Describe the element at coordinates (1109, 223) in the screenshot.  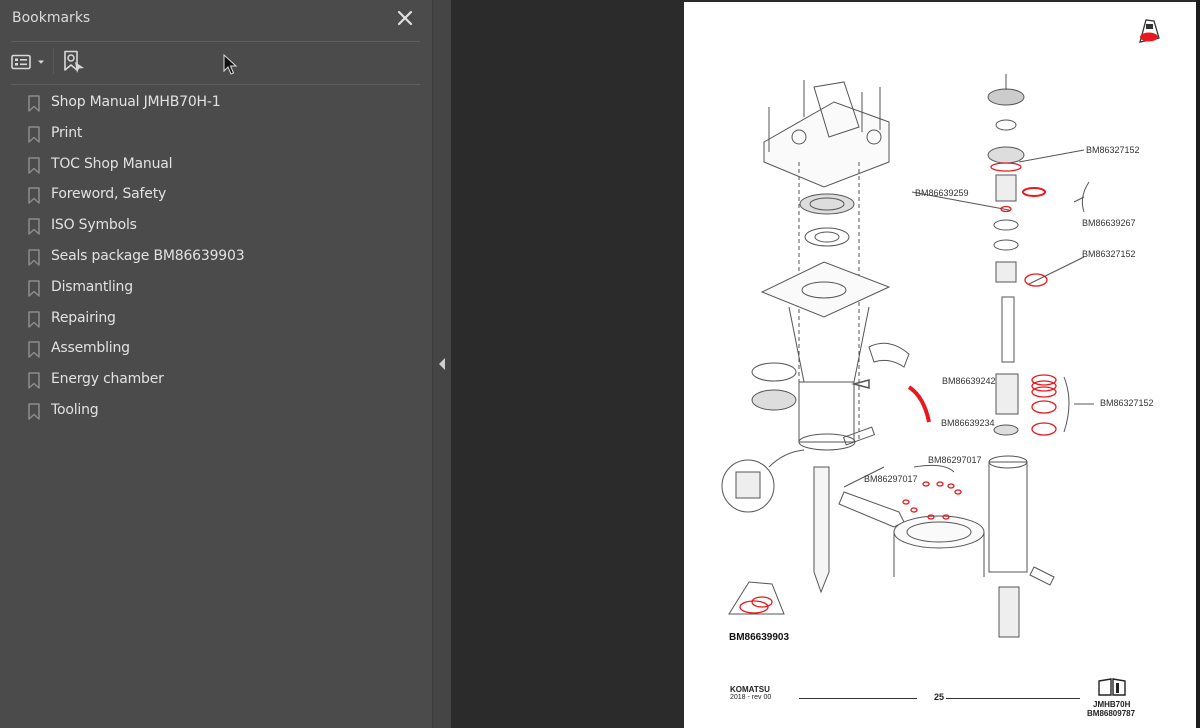
I see `part-label: BM86639267` at that location.